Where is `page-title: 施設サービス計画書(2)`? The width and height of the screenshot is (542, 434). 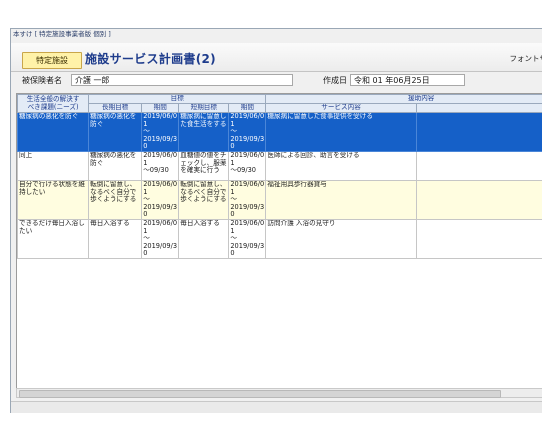
page-title: 施設サービス計画書(2) is located at coordinates (150, 59).